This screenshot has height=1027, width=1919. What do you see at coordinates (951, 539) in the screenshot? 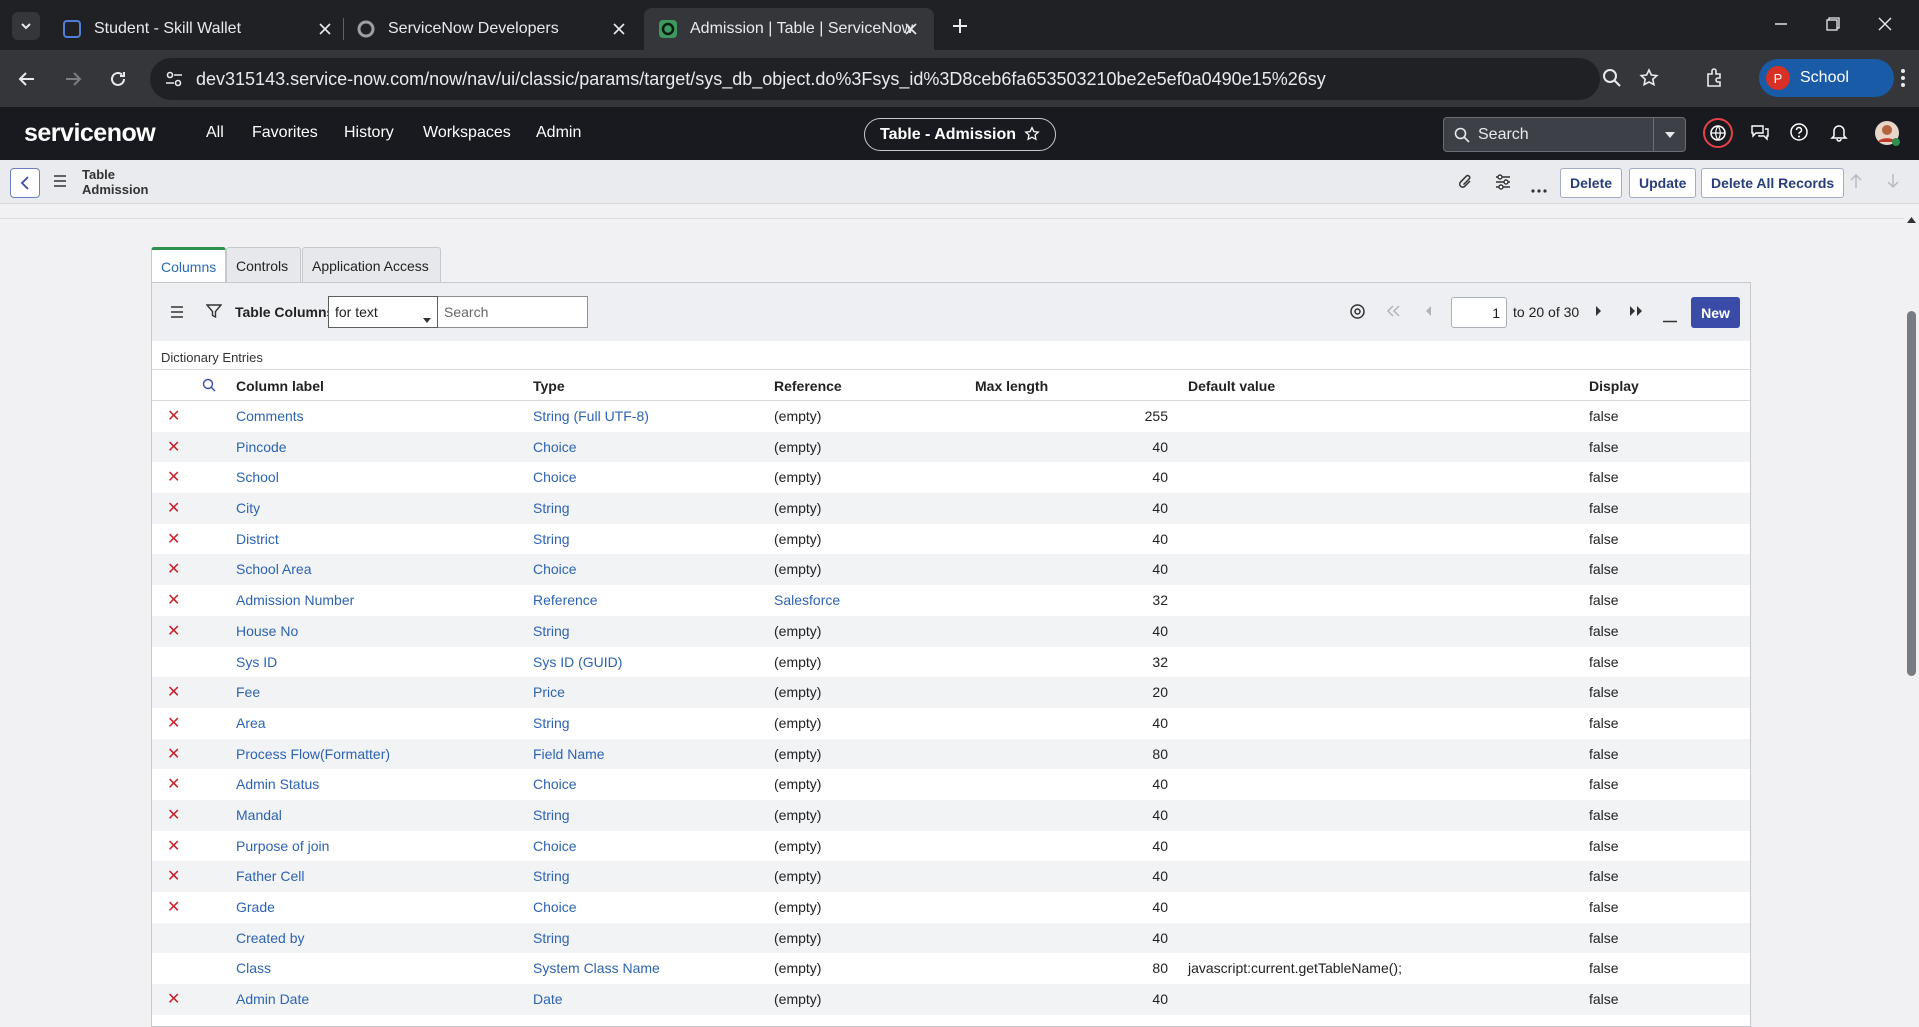
I see `table-row: ✕ District String (empty) 40 false` at bounding box center [951, 539].